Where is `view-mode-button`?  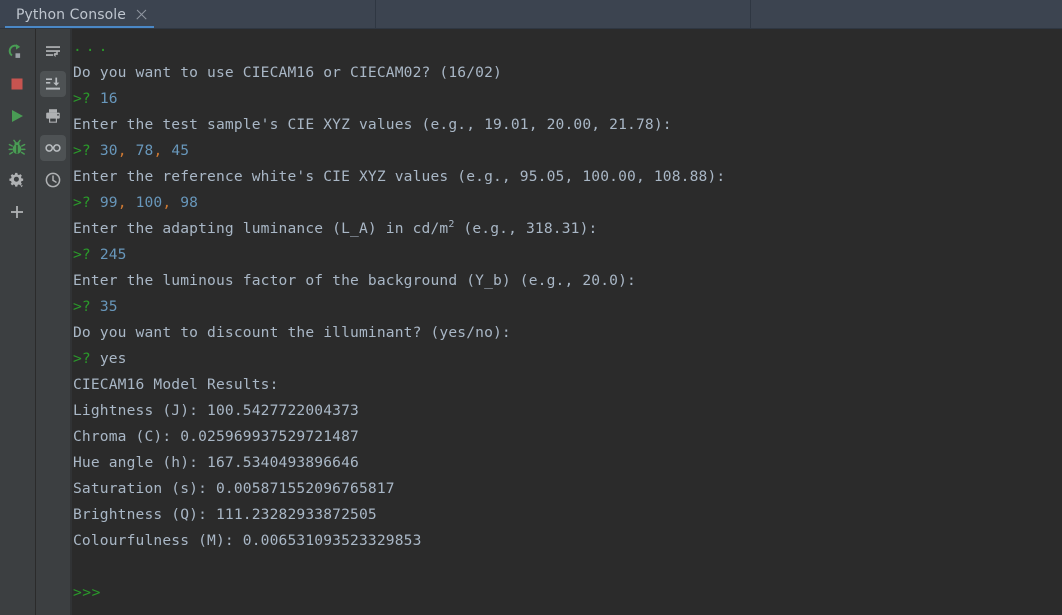
view-mode-button is located at coordinates (53, 148).